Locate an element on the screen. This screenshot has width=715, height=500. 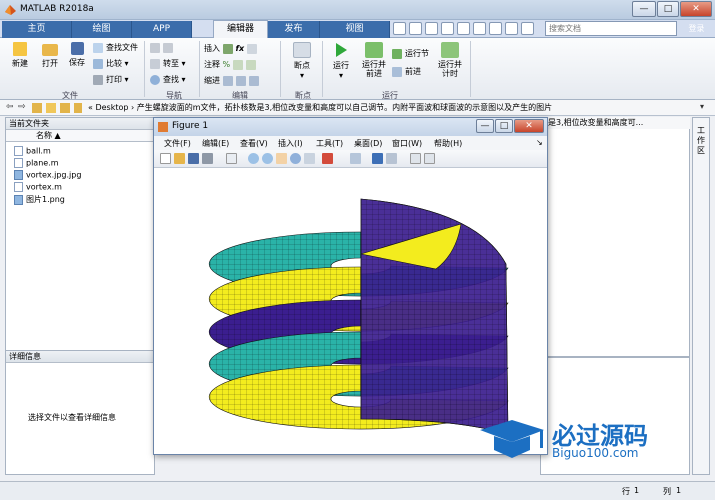
menu-file: 文件(F) is located at coordinates (177, 143).